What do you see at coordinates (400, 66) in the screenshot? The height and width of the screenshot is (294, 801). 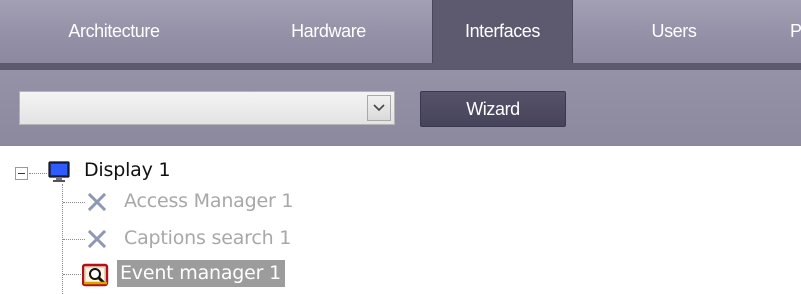 I see `tab-strip-divider` at bounding box center [400, 66].